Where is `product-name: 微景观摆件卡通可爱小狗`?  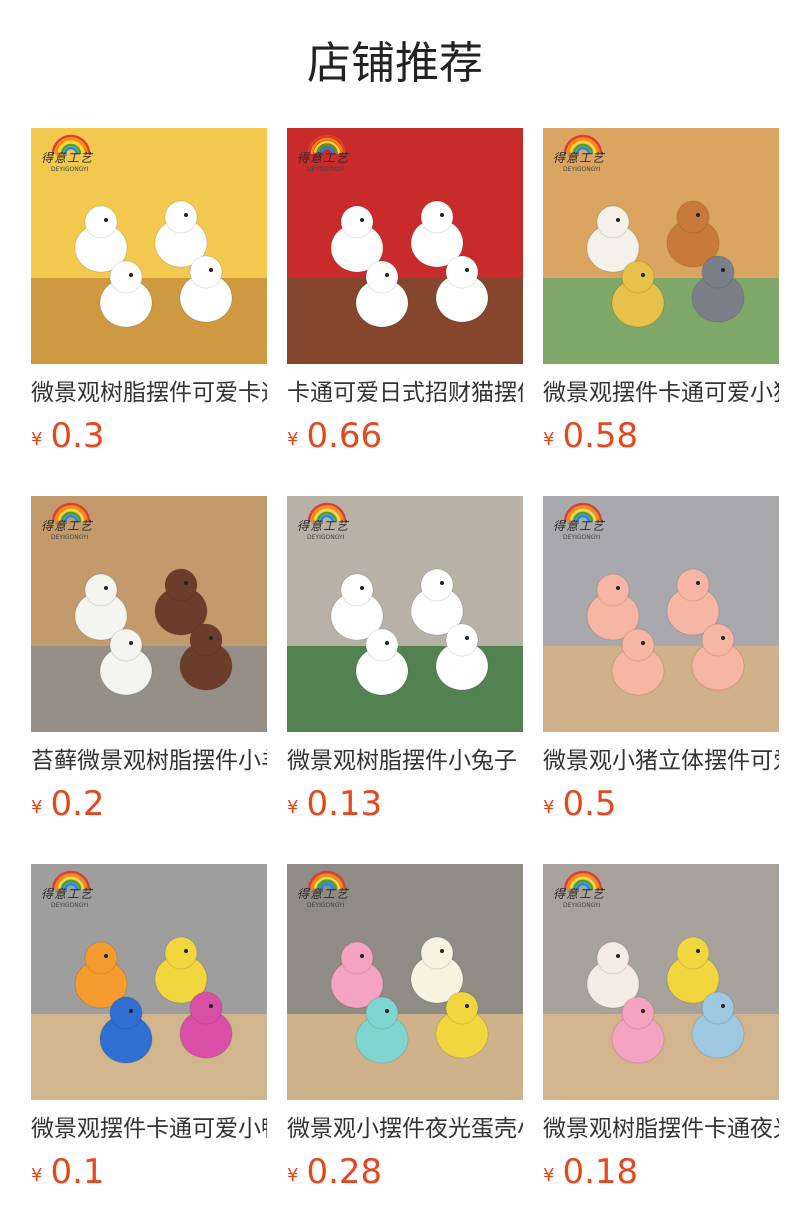
product-name: 微景观摆件卡通可爱小狗 is located at coordinates (661, 393).